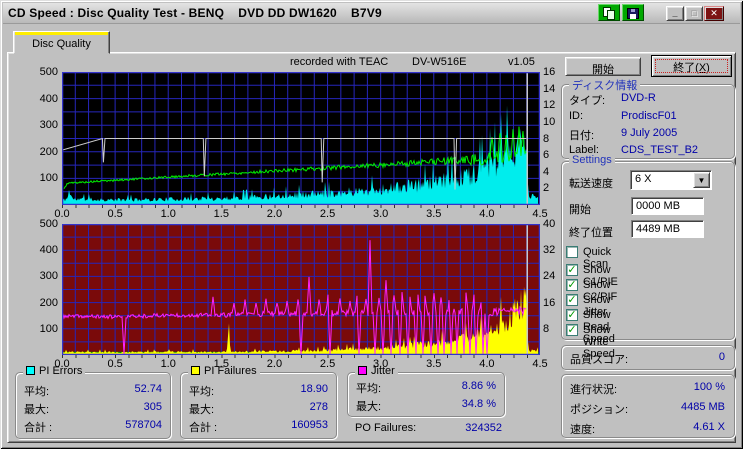  Describe the element at coordinates (667, 206) in the screenshot. I see `start-position-input: 0000 MB` at that location.